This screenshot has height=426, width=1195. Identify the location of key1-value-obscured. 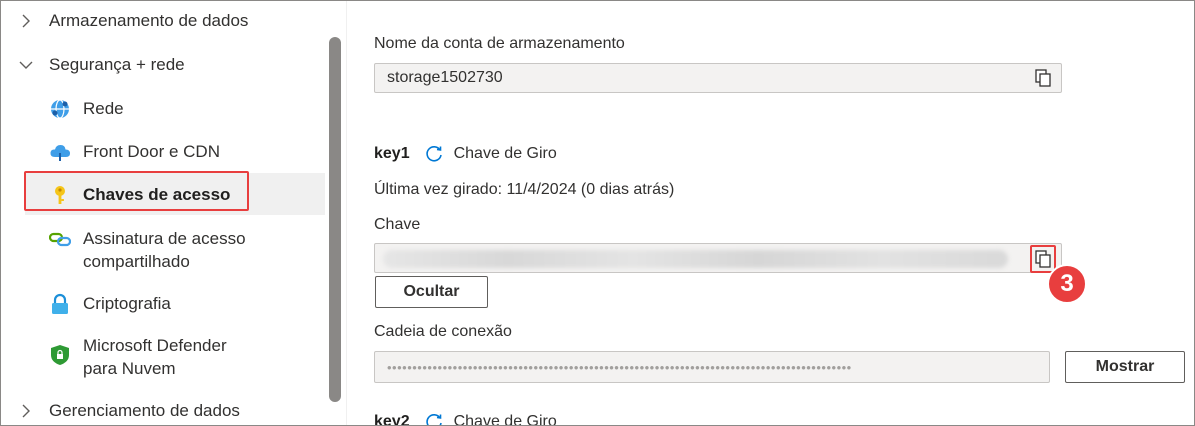
(695, 259).